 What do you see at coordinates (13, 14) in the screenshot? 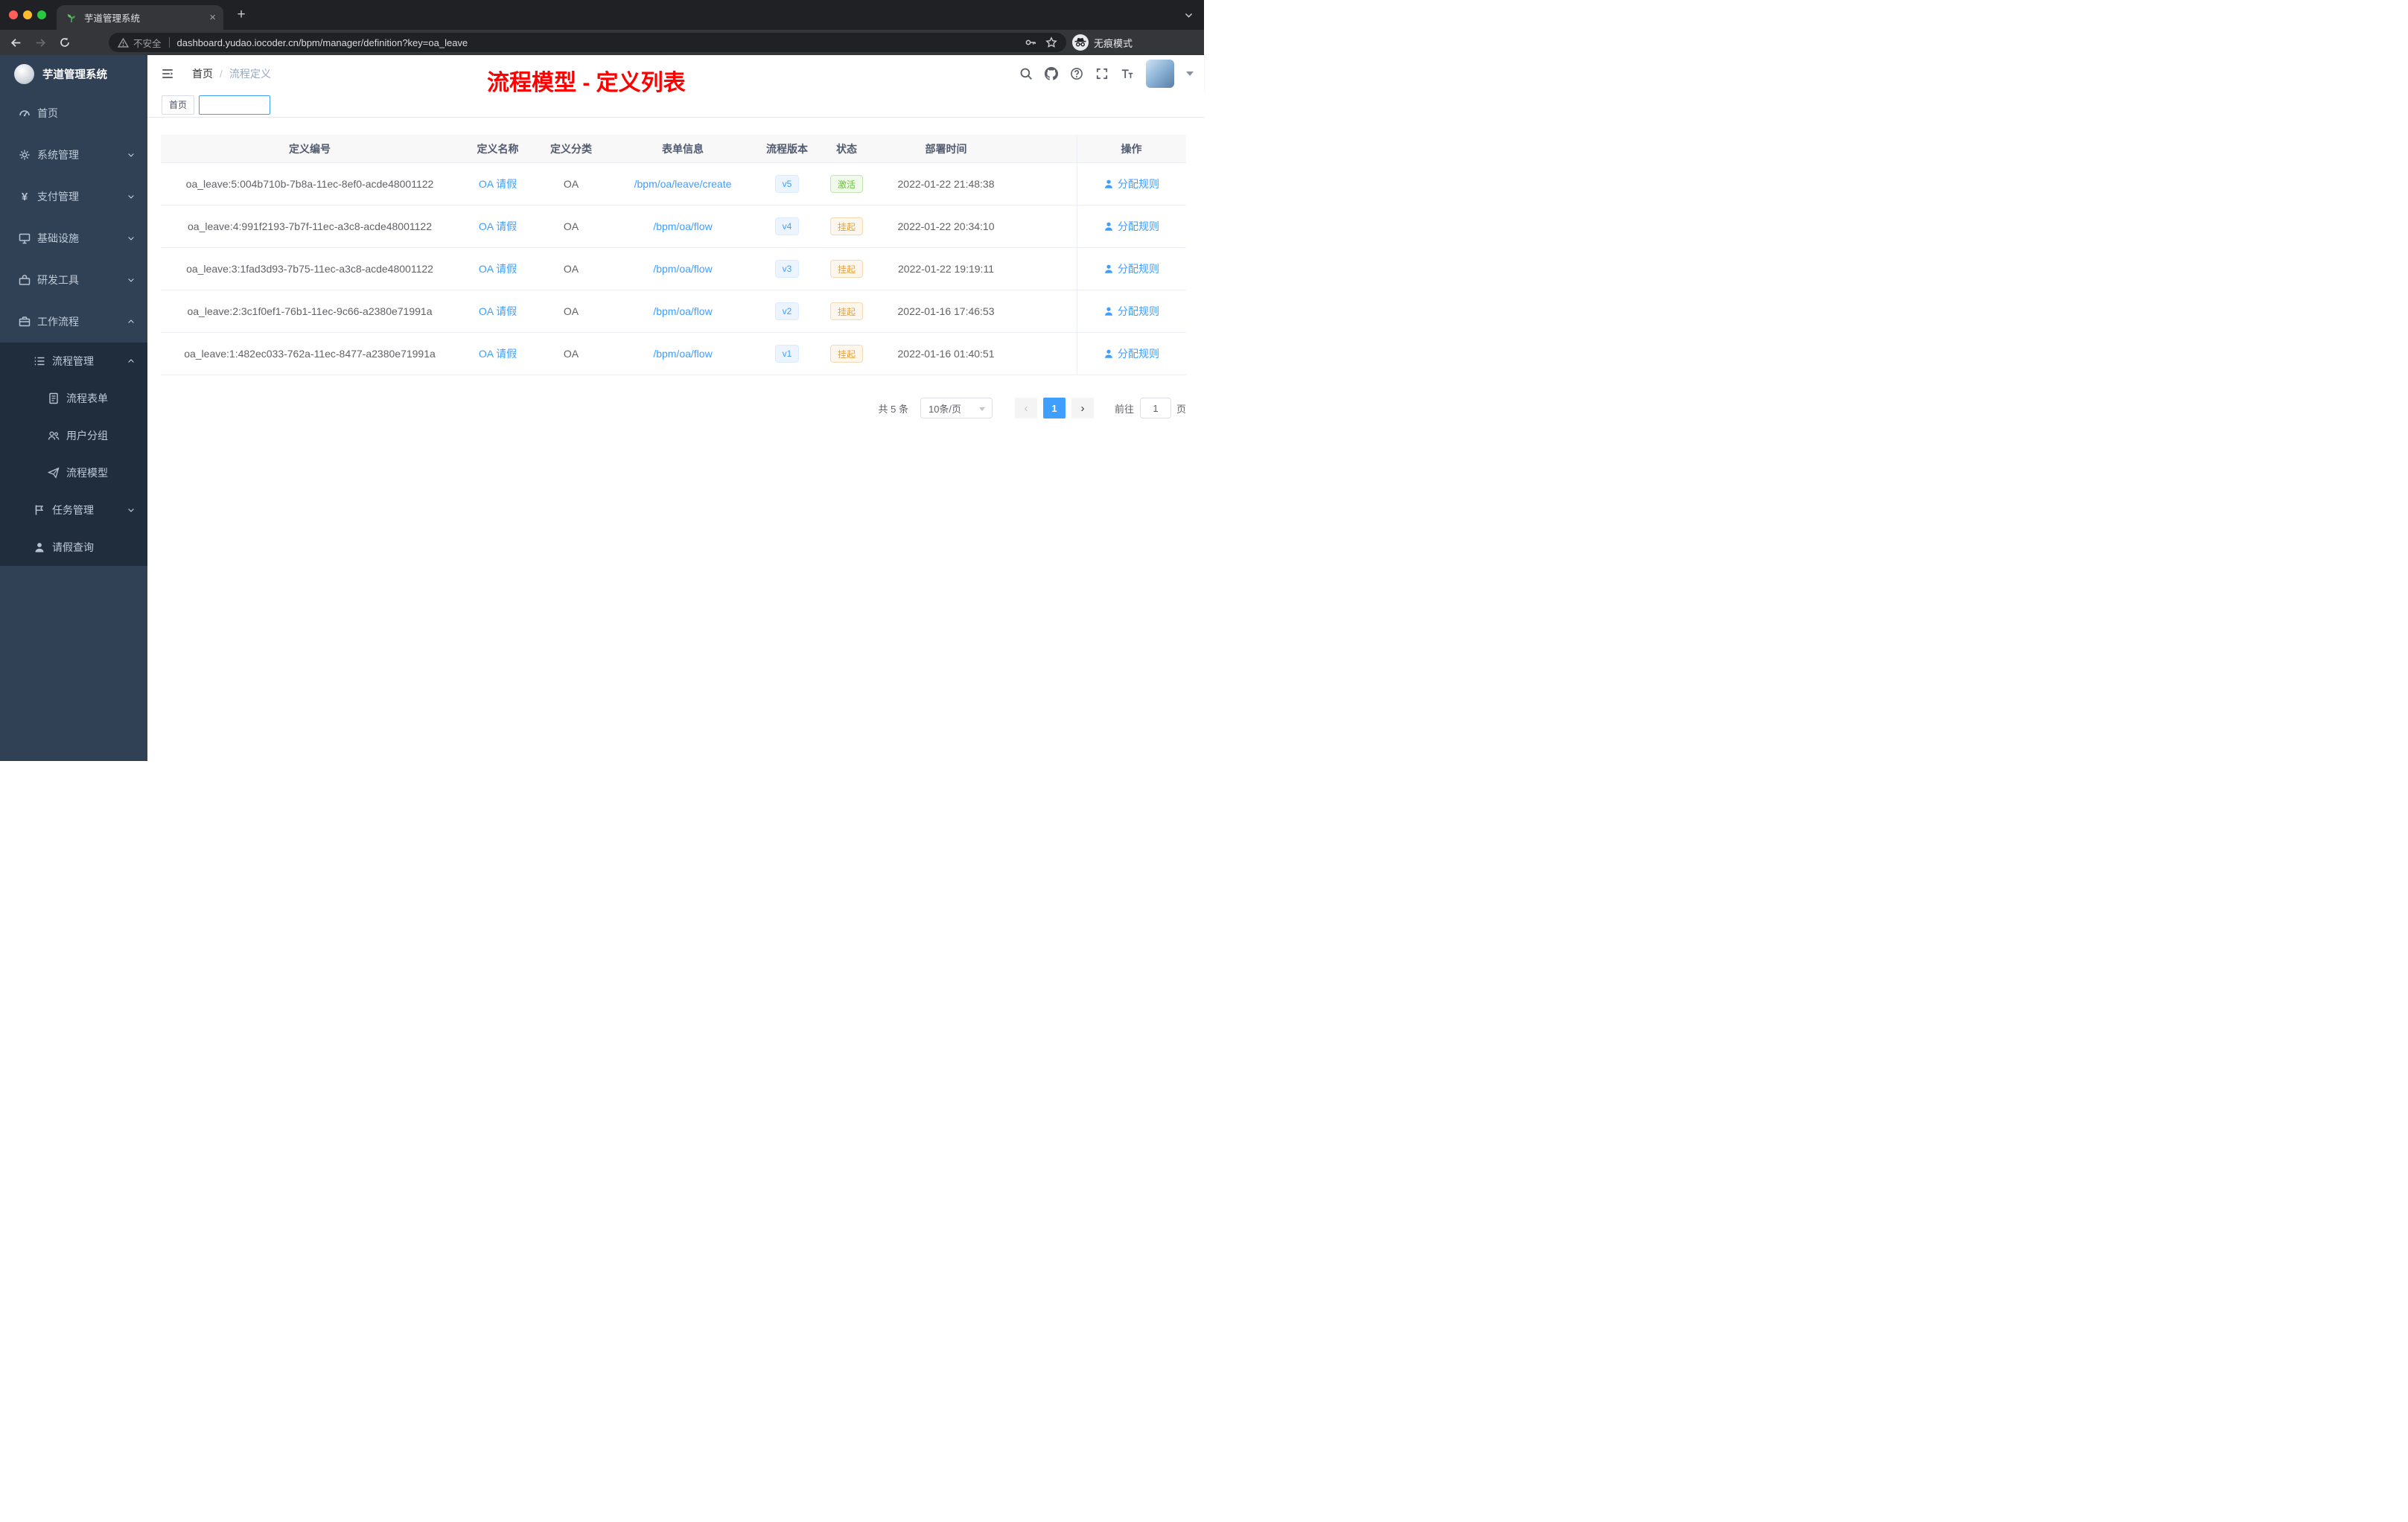
I see `window-close-button` at bounding box center [13, 14].